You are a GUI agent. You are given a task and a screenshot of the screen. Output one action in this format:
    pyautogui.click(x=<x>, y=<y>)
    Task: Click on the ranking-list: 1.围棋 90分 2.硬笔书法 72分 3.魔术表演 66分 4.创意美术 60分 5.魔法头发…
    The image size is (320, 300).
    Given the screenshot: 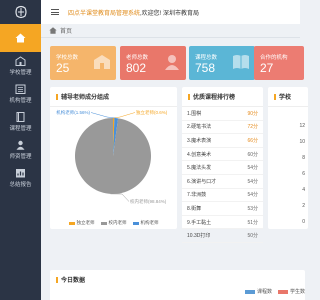 What is the action you would take?
    pyautogui.click(x=222, y=175)
    